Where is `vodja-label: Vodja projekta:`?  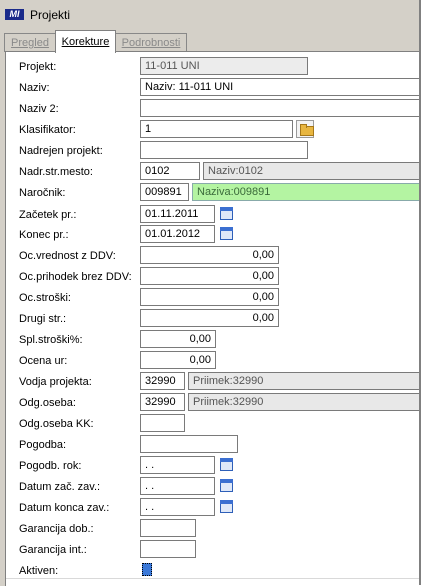
vodja-label: Vodja projekta: is located at coordinates (55, 382).